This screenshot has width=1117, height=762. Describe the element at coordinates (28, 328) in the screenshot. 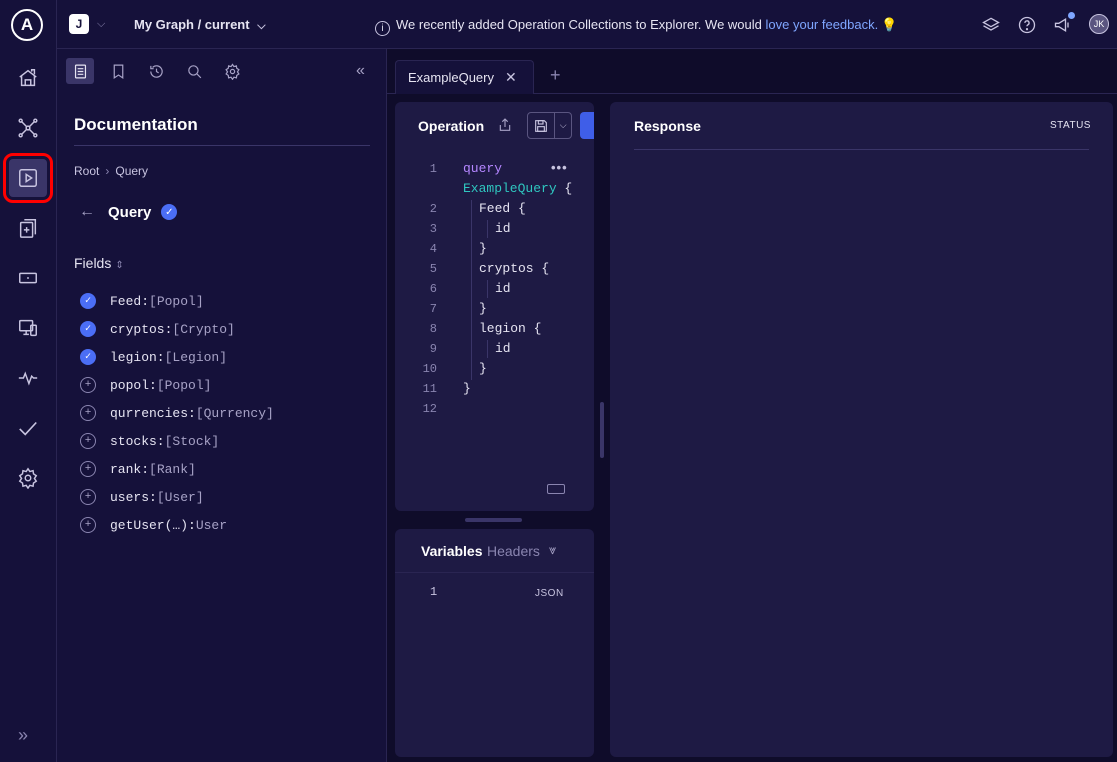

I see `clients-icon` at that location.